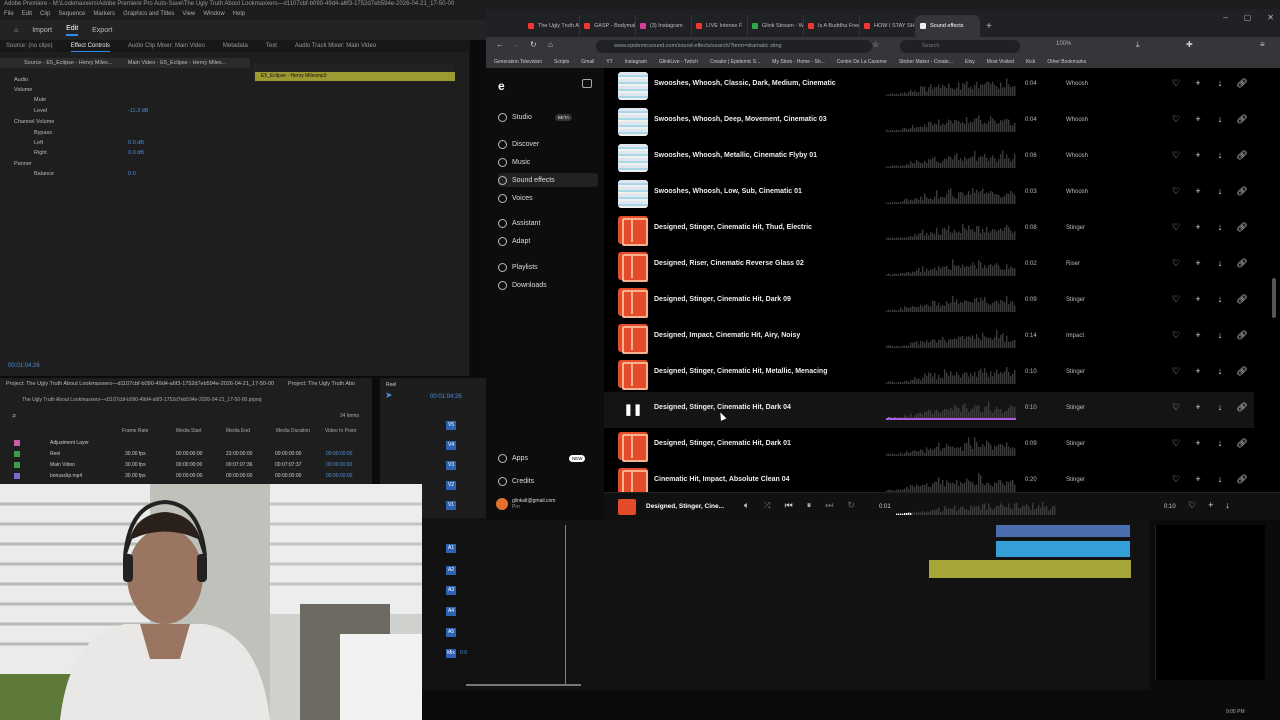 The width and height of the screenshot is (1280, 720). What do you see at coordinates (565, 605) in the screenshot?
I see `timeline-playhead` at bounding box center [565, 605].